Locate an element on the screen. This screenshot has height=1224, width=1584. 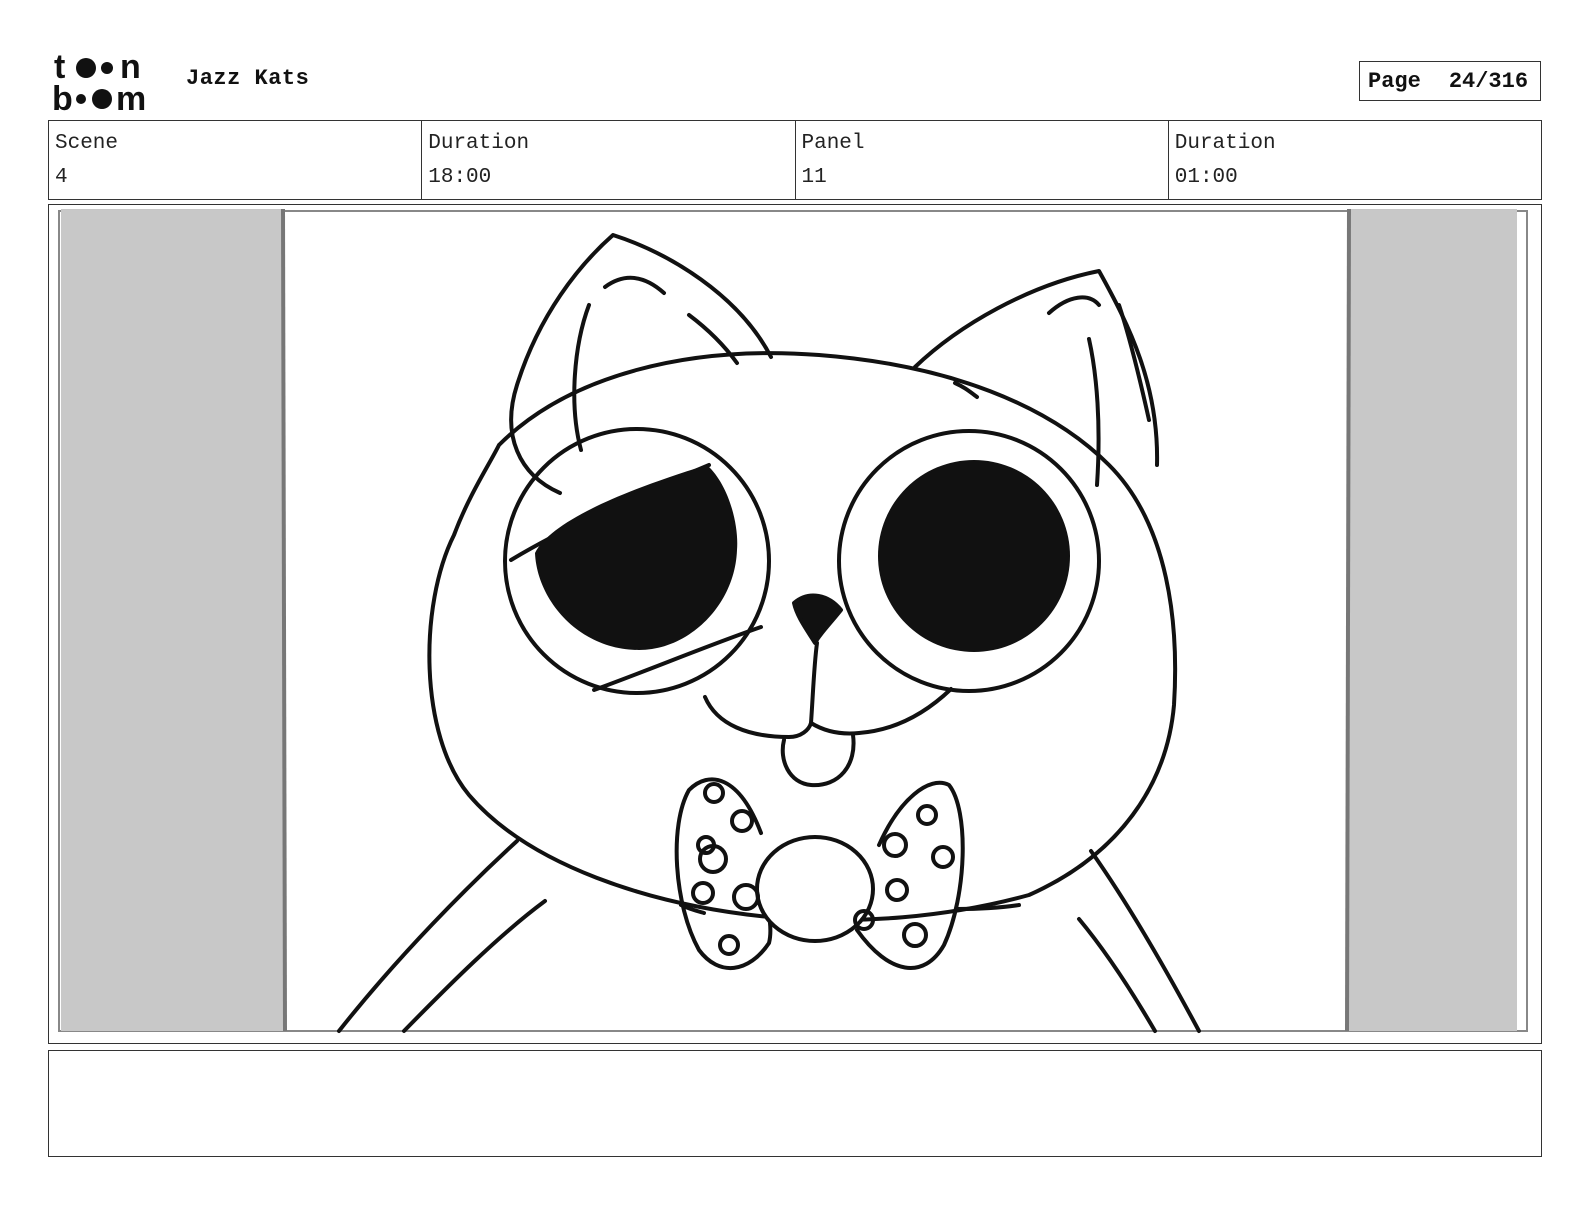
panel-duration-value: 01:00 is located at coordinates (1206, 177).